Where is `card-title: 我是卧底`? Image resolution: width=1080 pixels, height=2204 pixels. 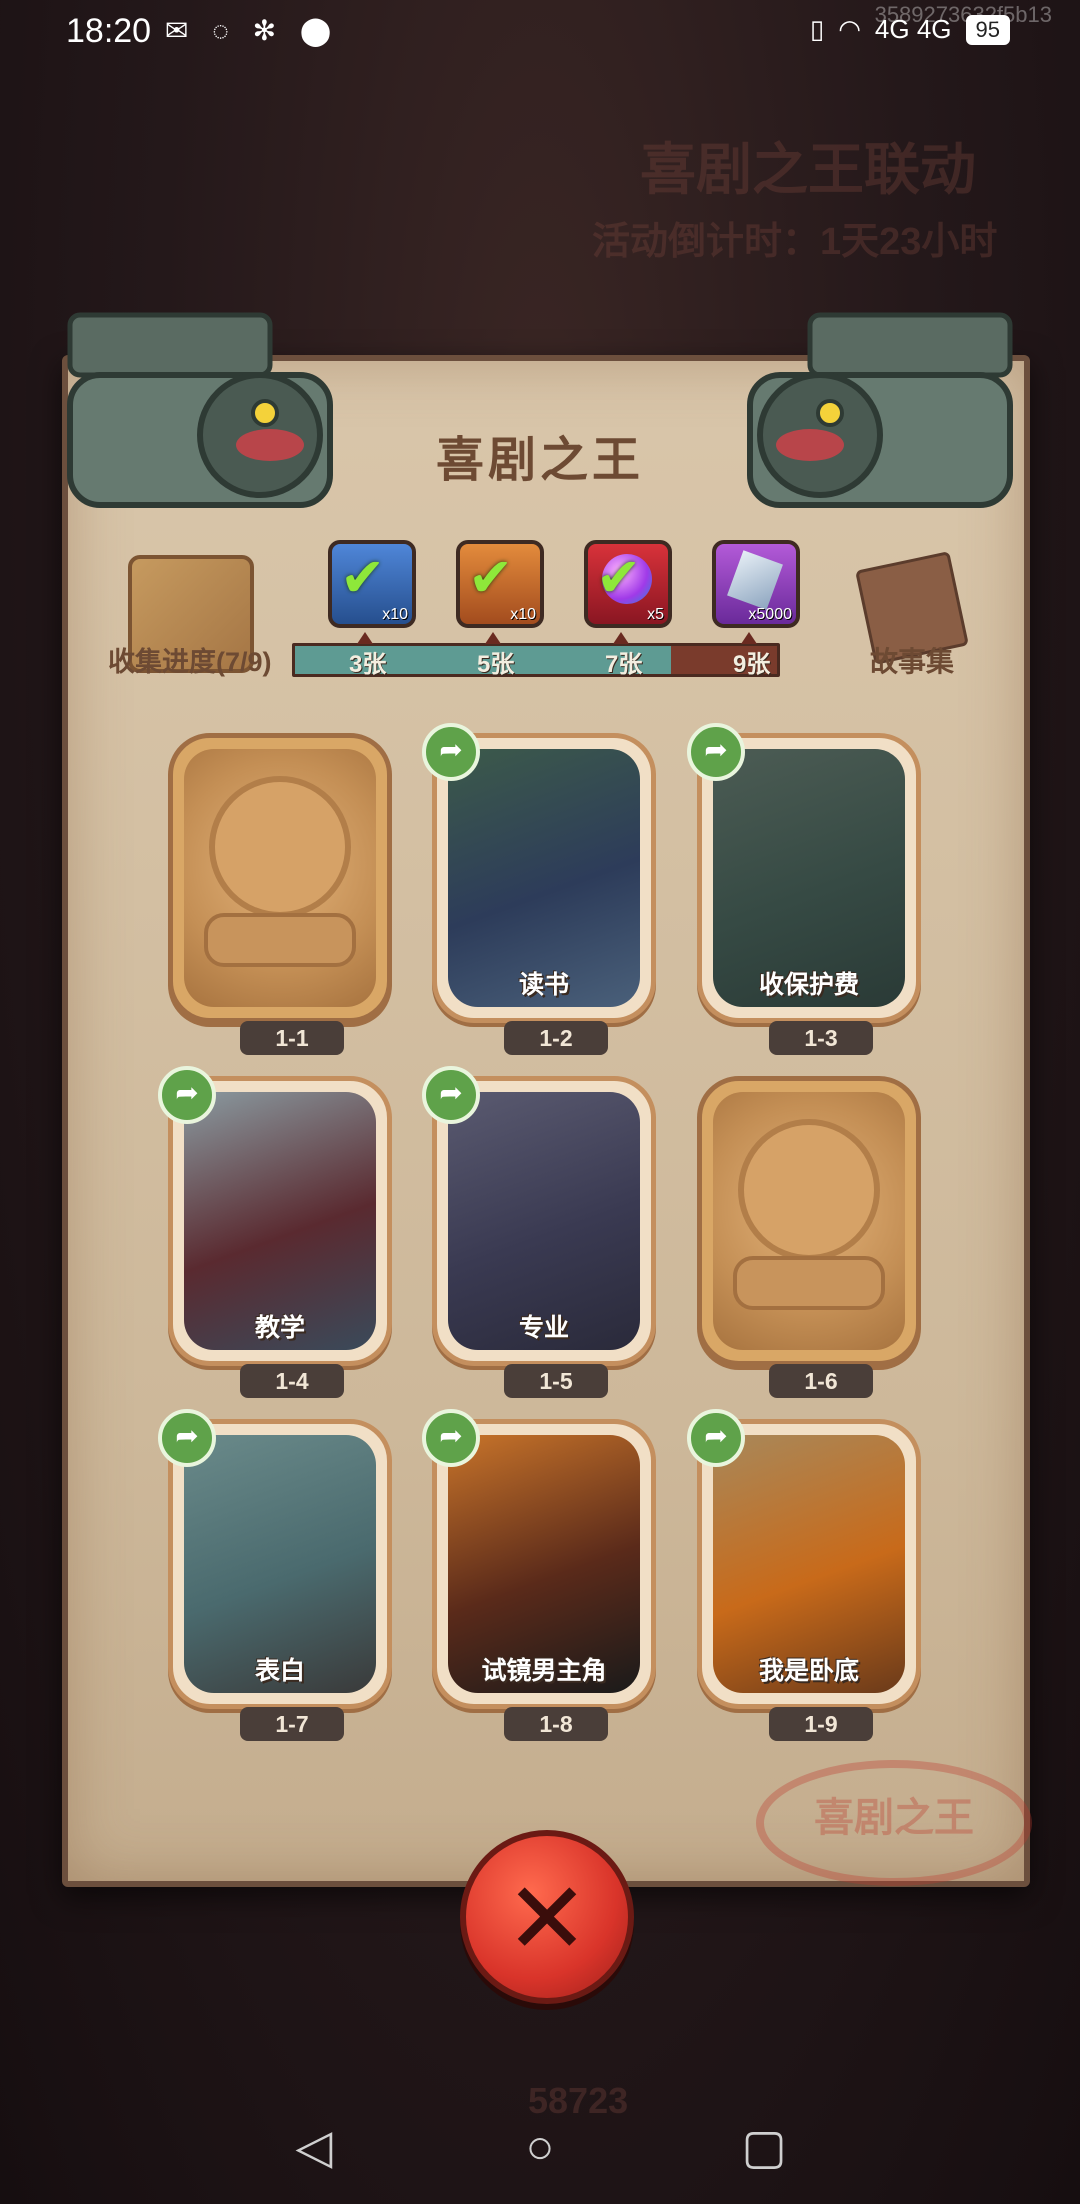 card-title: 我是卧底 is located at coordinates (808, 1671).